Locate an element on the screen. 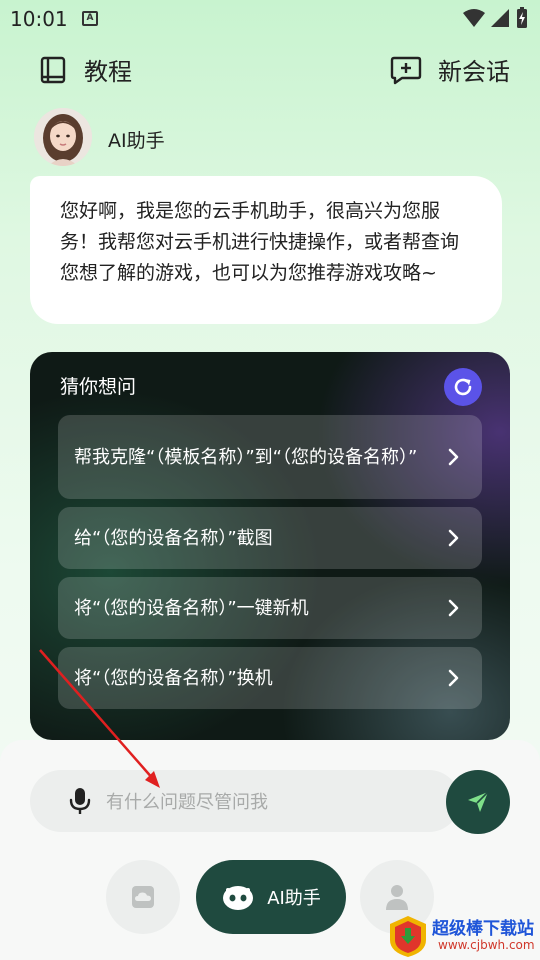 The width and height of the screenshot is (540, 960). status-bar: 10:01 A is located at coordinates (270, 18).